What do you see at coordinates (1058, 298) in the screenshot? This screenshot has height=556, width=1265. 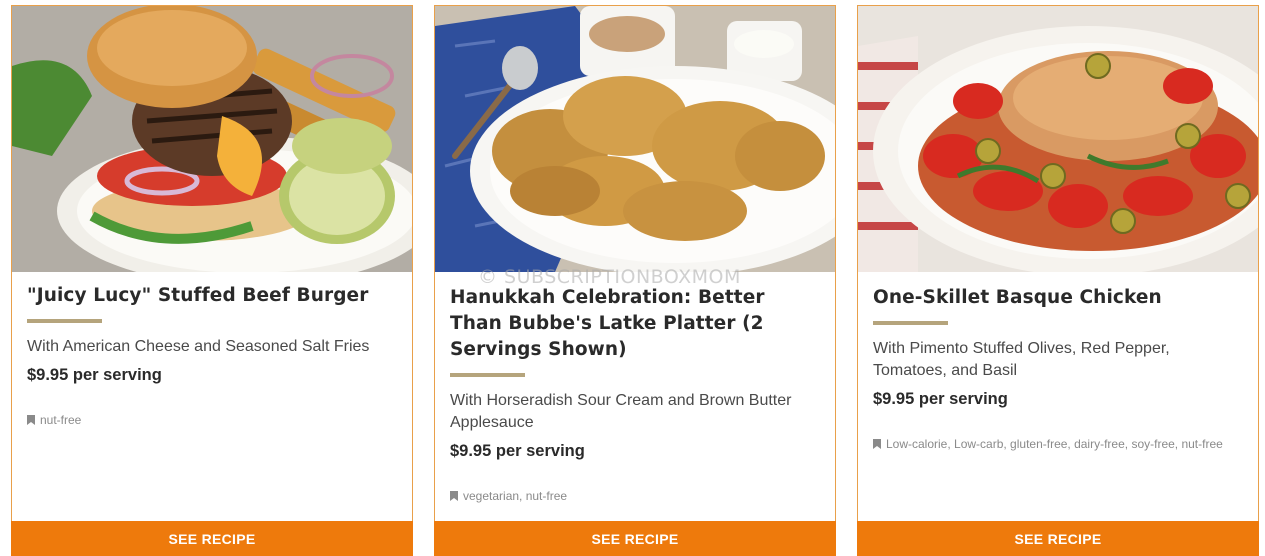 I see `recipe-title: One-Skillet Basque Chicken` at bounding box center [1058, 298].